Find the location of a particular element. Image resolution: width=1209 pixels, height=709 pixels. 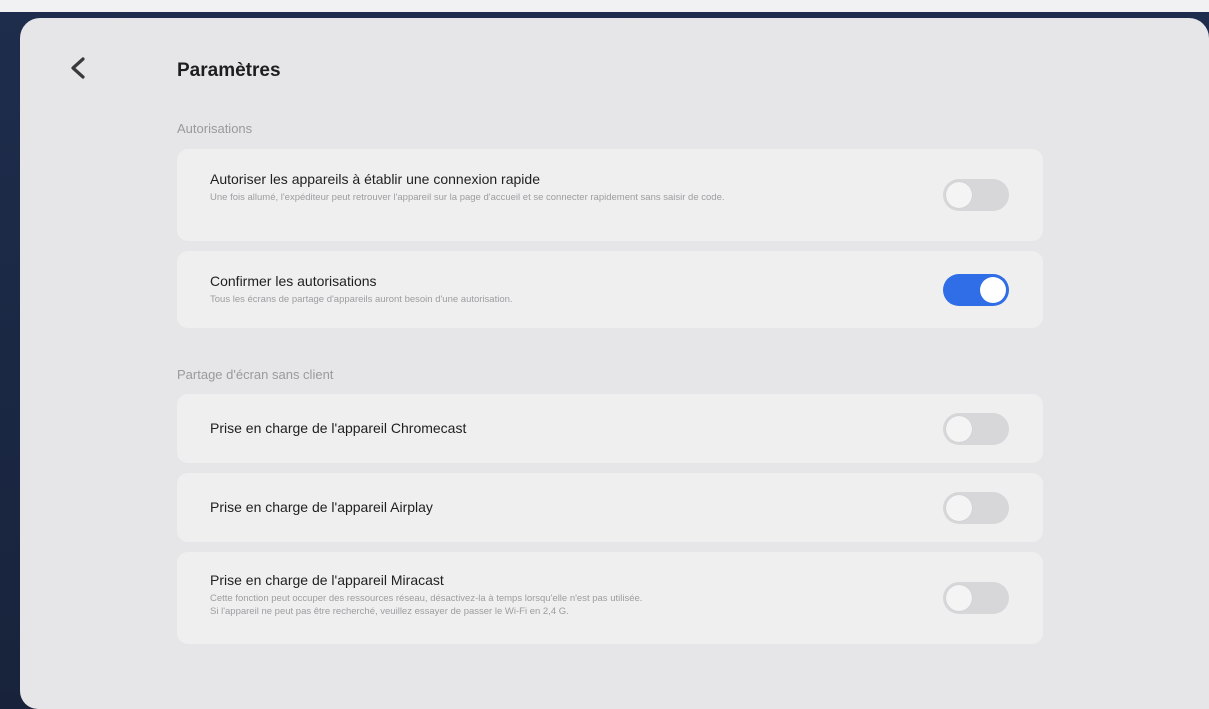

section-label-autorisations: Autorisations is located at coordinates (215, 128).